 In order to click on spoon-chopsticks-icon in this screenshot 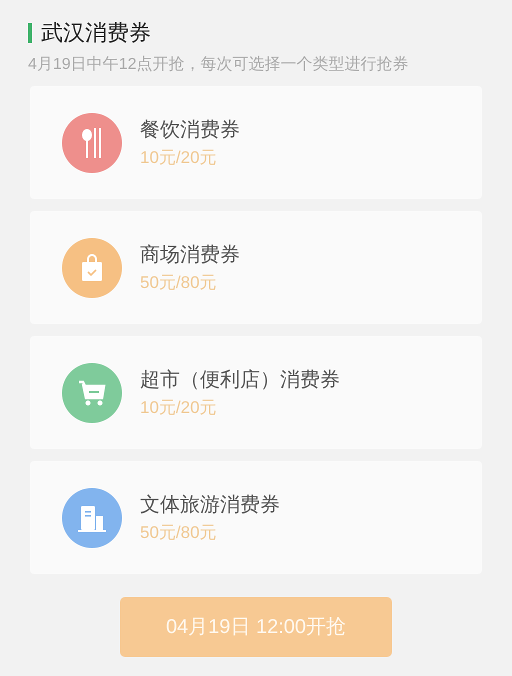, I will do `click(92, 143)`.